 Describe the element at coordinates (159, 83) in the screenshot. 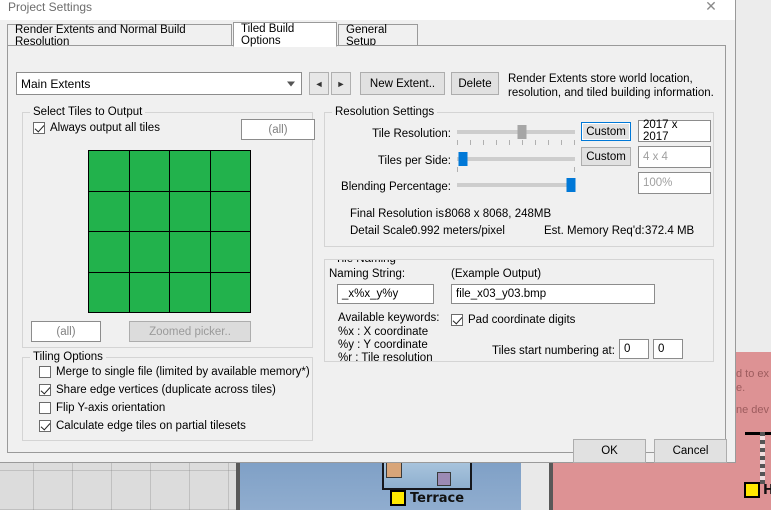

I see `extent-select: Main Extents` at that location.